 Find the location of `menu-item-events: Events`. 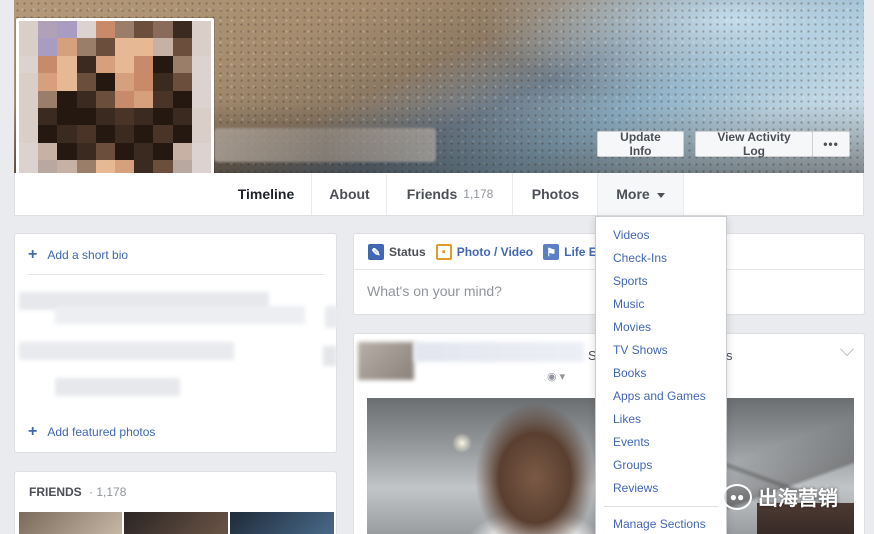

menu-item-events: Events is located at coordinates (661, 442).